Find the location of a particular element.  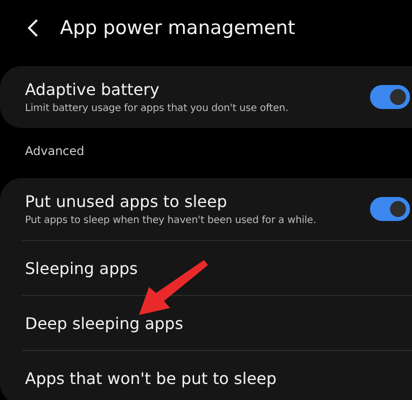

settings-item: Apps that won't be put to sleep is located at coordinates (206, 375).